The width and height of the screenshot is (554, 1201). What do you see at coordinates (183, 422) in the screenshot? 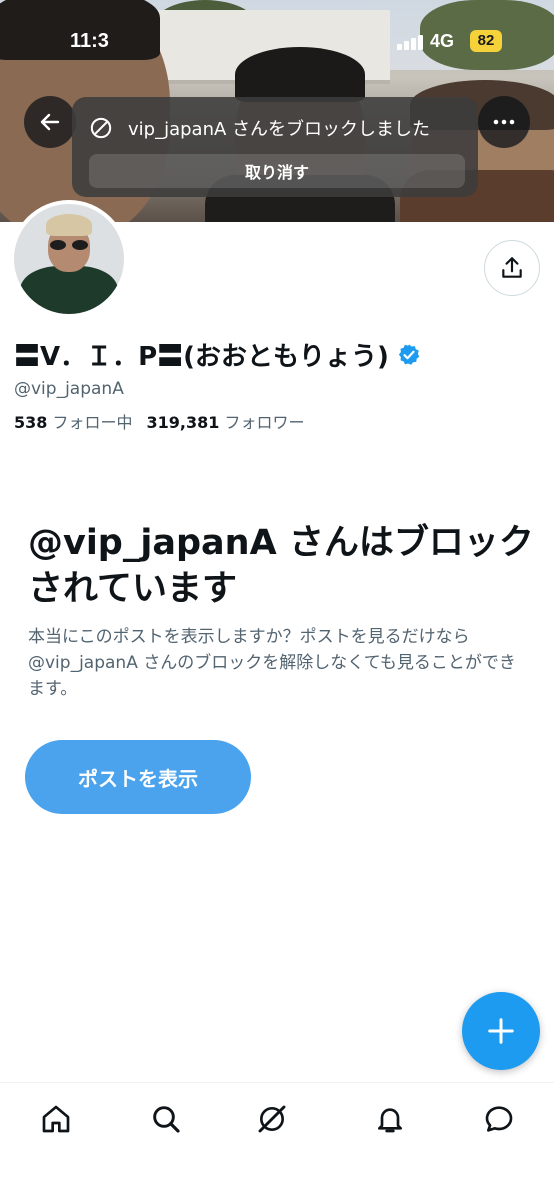
I see `followers-count: 319,381` at bounding box center [183, 422].